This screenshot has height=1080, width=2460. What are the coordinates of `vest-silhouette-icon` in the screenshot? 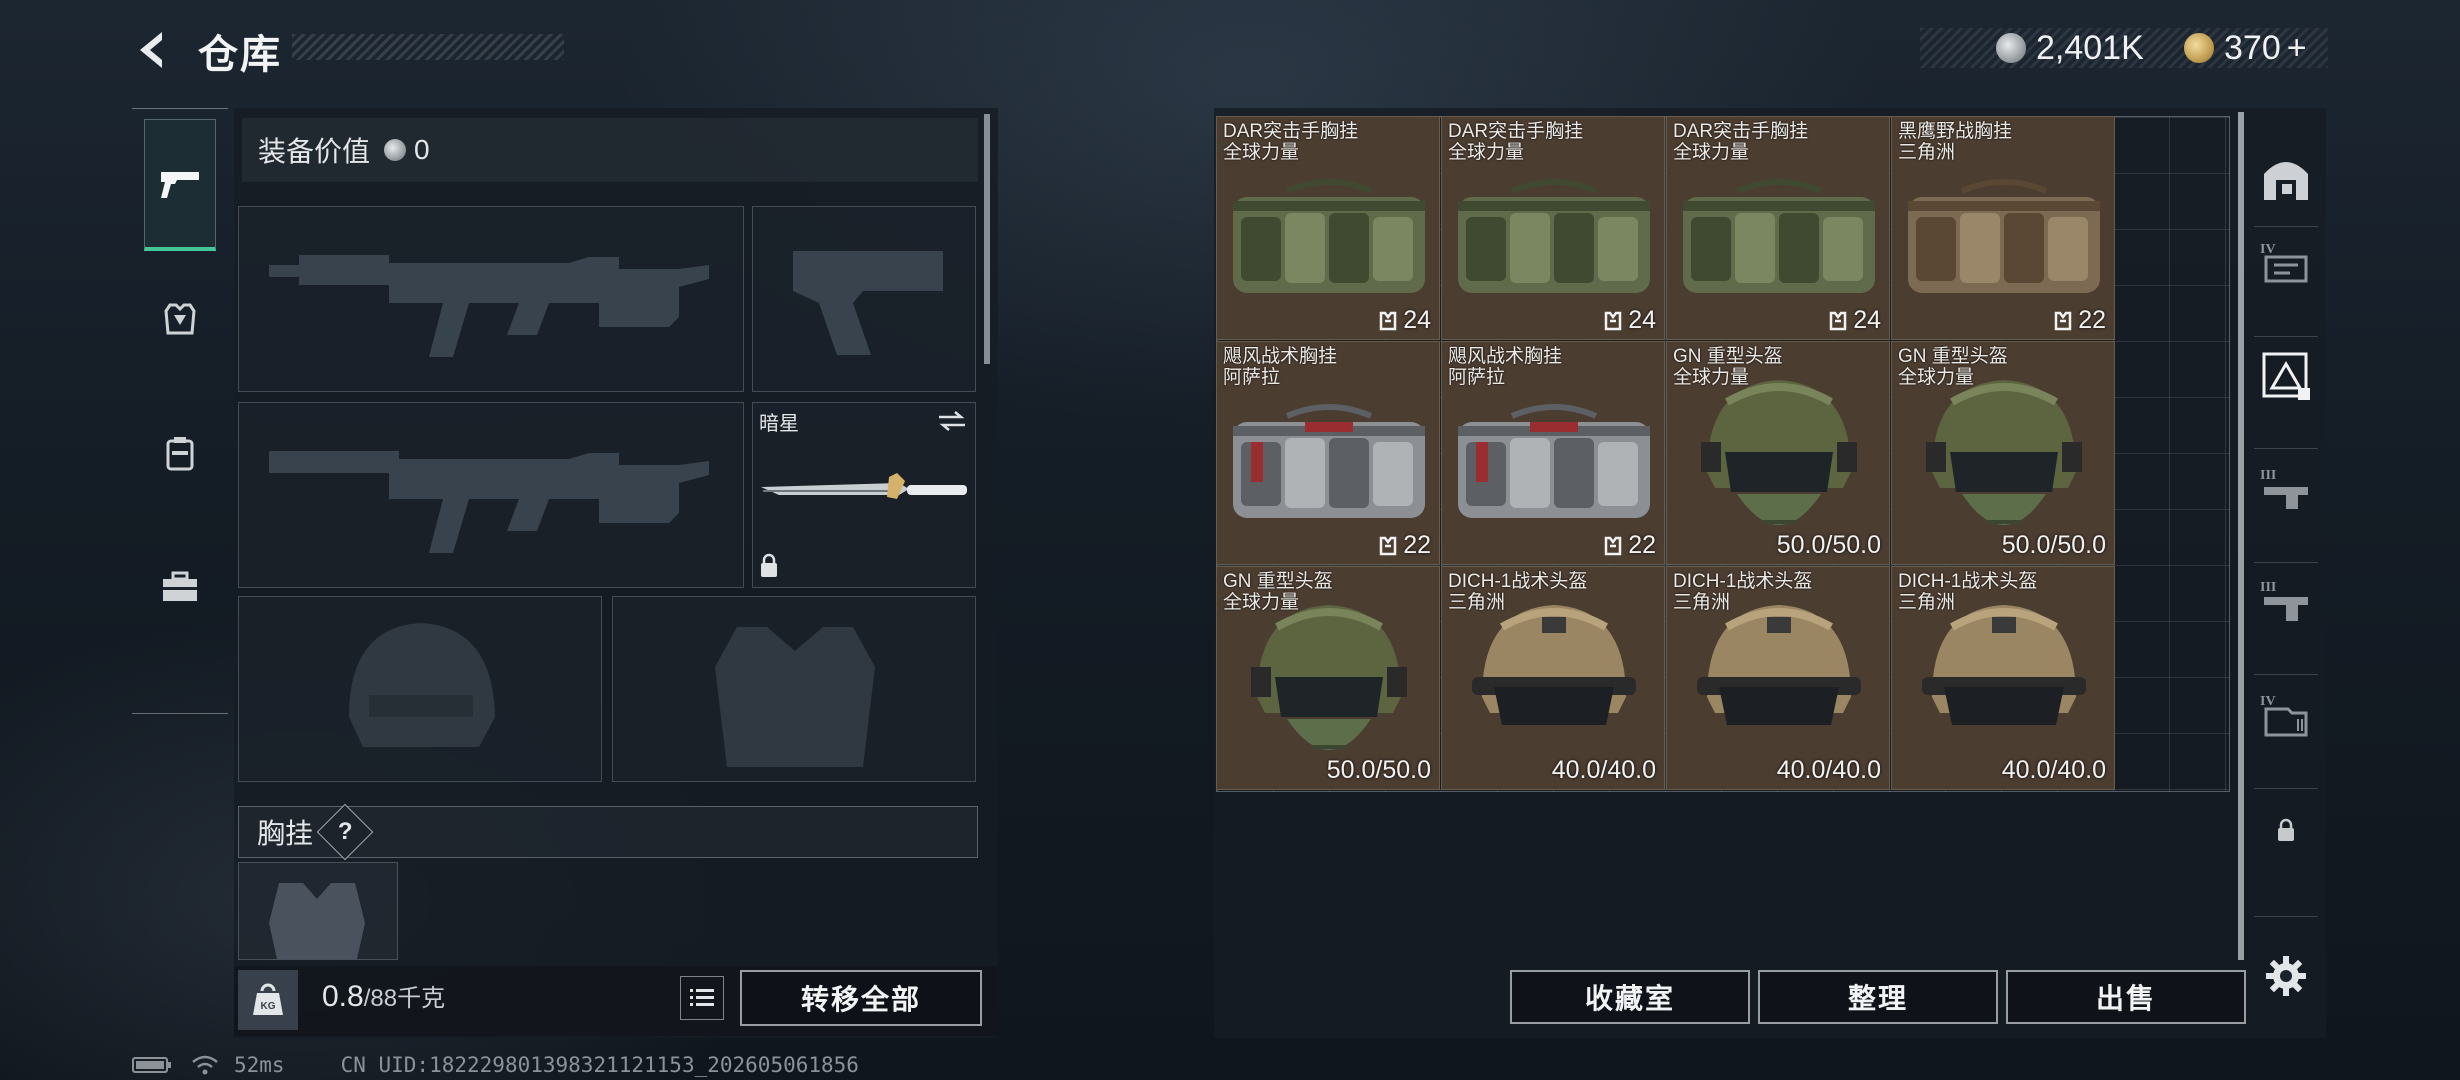 It's located at (795, 697).